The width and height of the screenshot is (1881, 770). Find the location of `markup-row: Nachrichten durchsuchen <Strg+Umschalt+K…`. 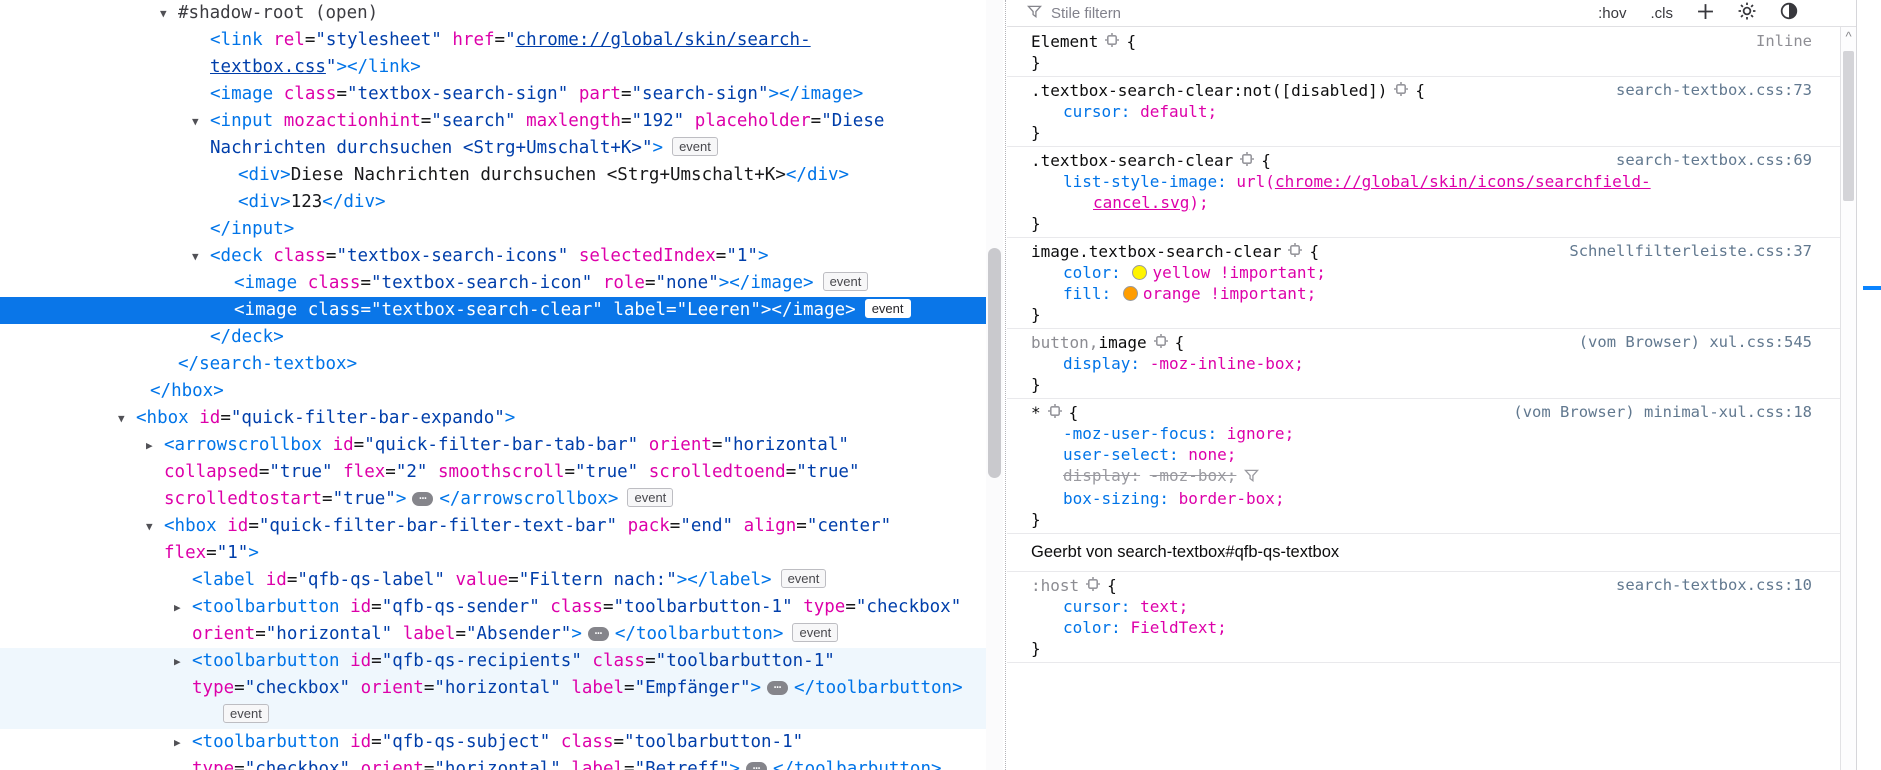

markup-row: Nachrichten durchsuchen <Strg+Umschalt+K… is located at coordinates (493, 148).